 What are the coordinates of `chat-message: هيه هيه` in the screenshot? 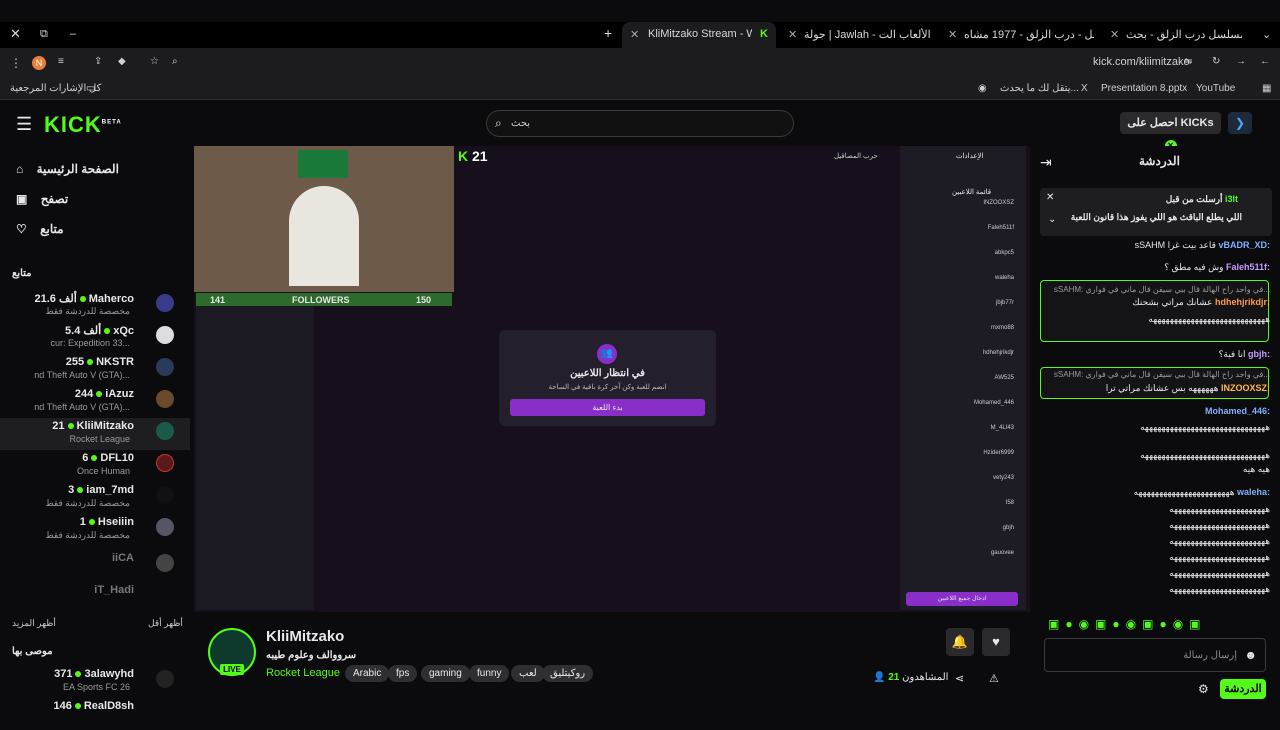 It's located at (1256, 469).